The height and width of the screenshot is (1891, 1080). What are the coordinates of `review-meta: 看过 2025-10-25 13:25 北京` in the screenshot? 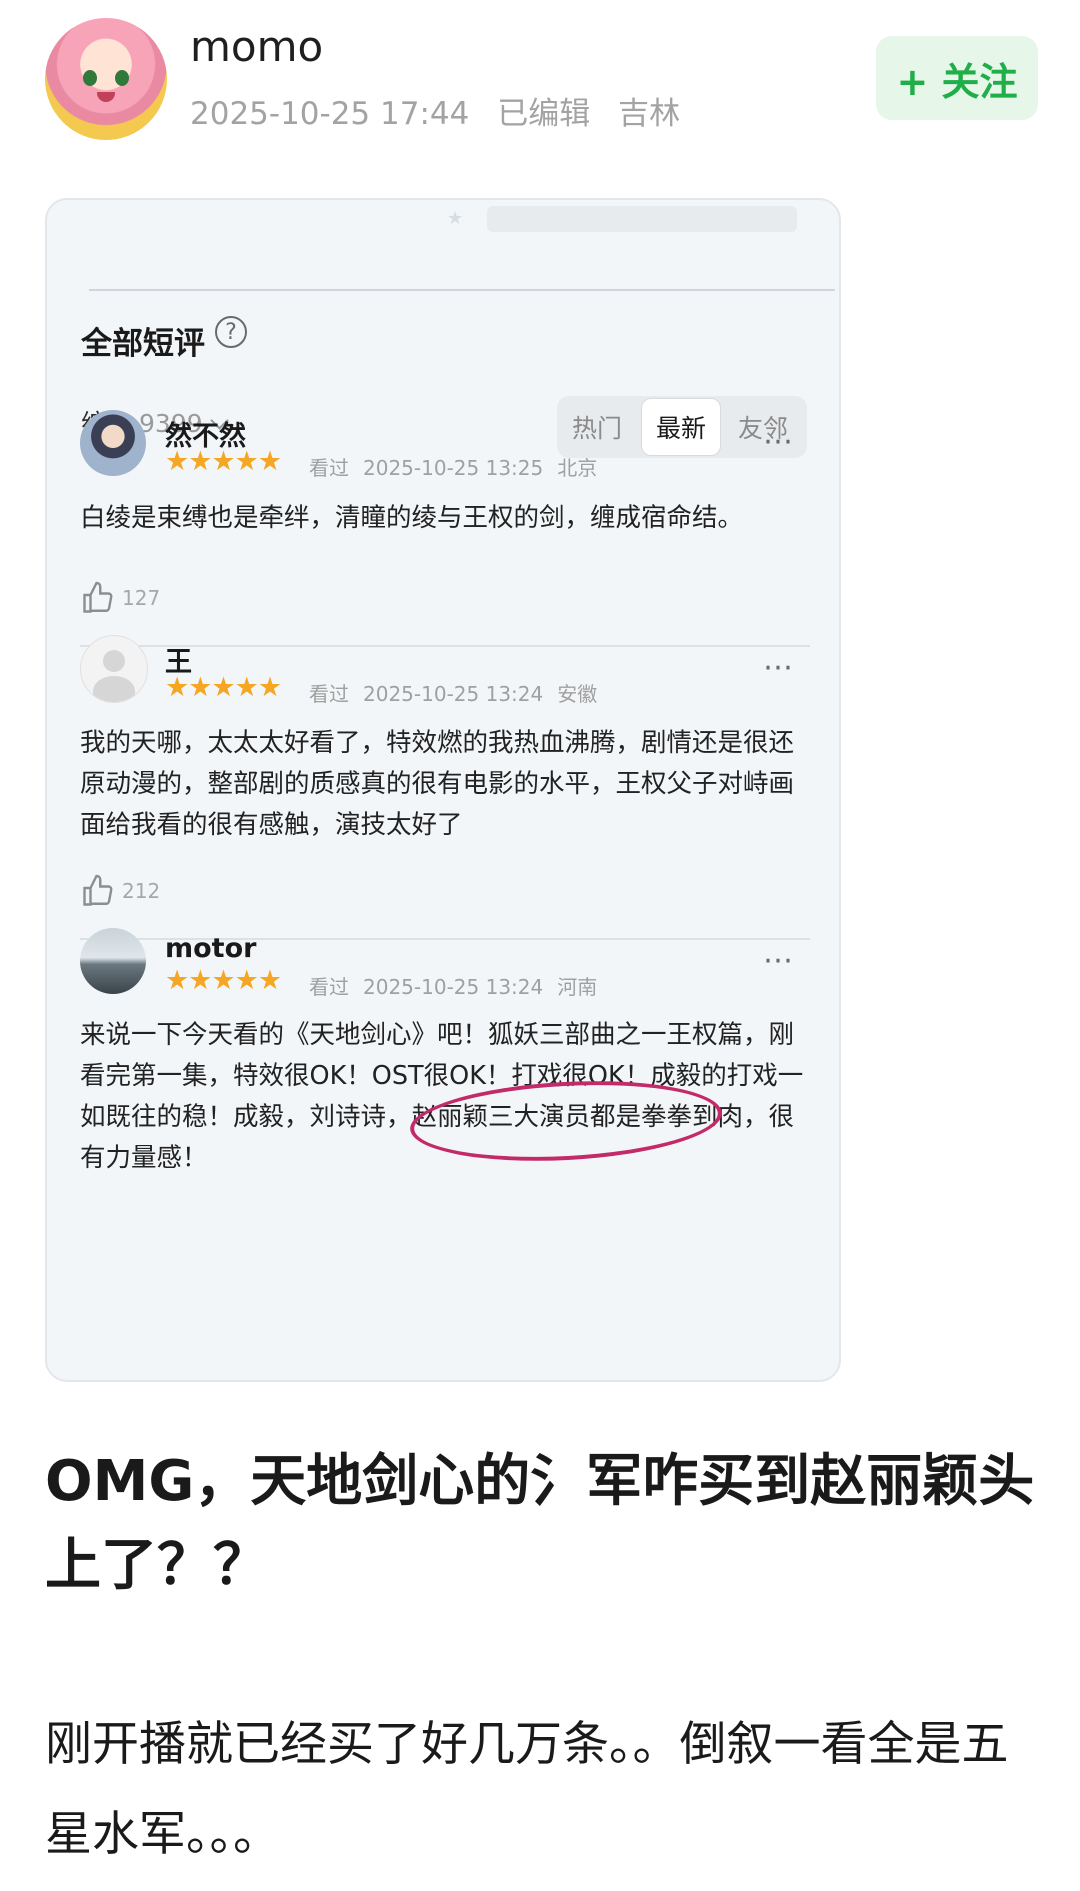 It's located at (460, 466).